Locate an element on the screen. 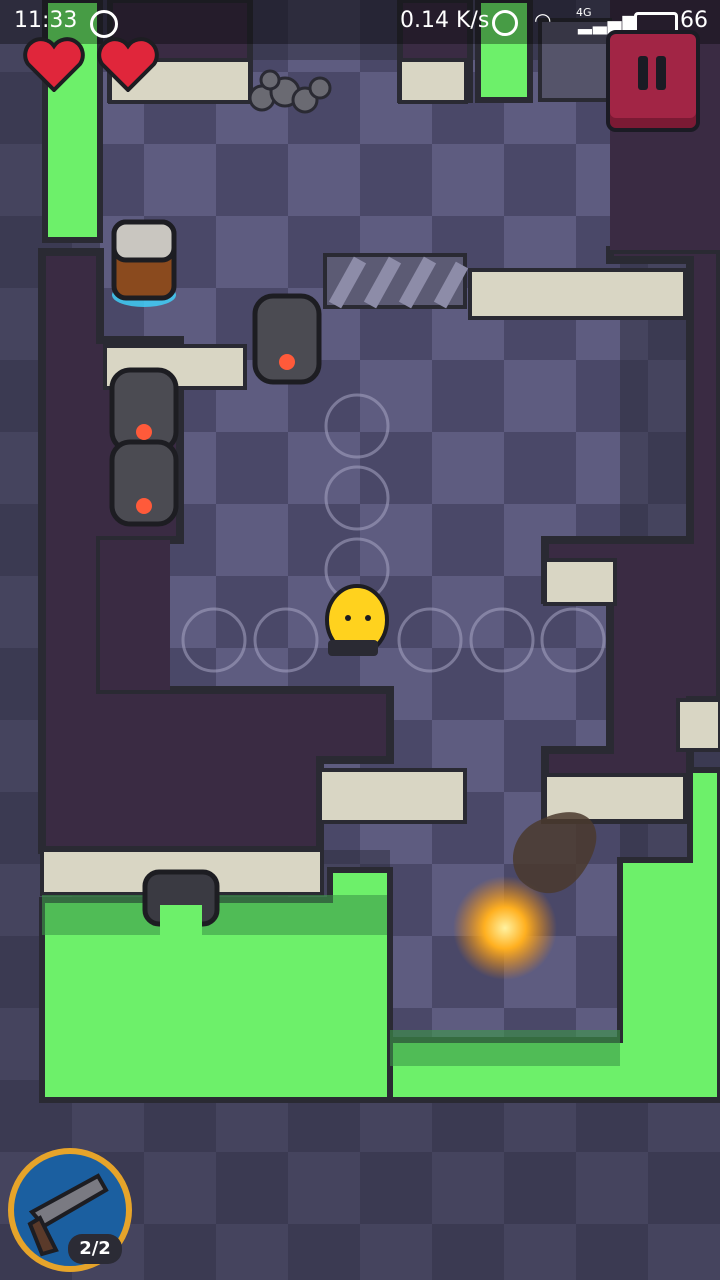 This screenshot has width=720, height=1280. battery-pickup is located at coordinates (144, 263).